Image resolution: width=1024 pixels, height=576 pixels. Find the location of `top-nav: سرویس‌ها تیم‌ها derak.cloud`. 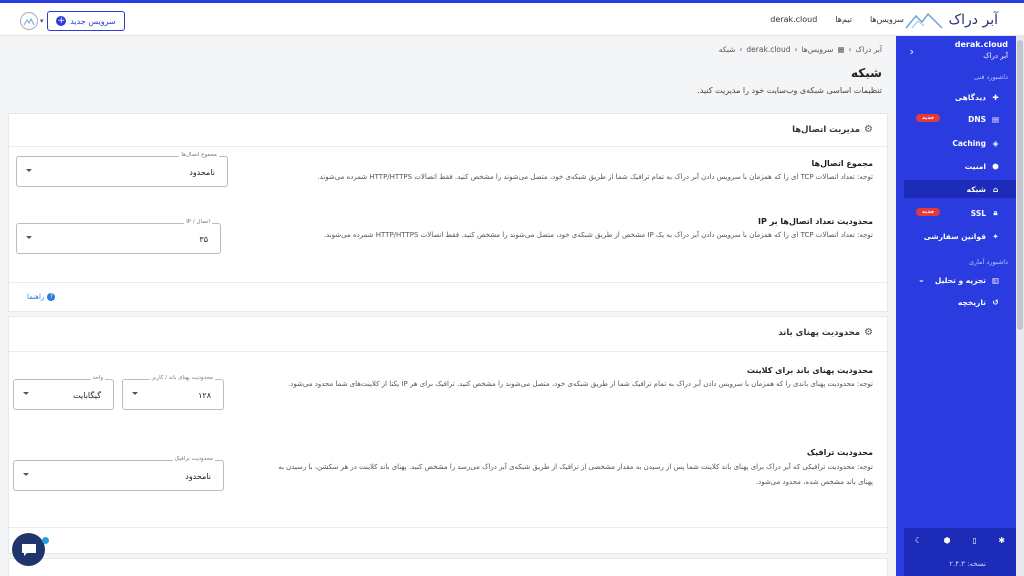

top-nav: سرویس‌ها تیم‌ها derak.cloud is located at coordinates (837, 19).